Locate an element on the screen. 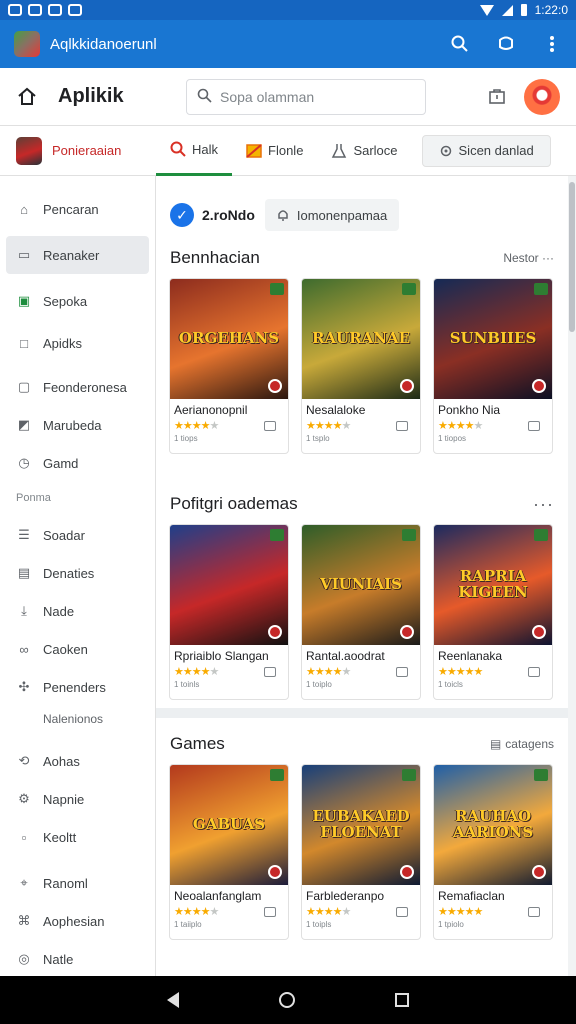 This screenshot has height=1024, width=576. tab-label: Sicen danlad is located at coordinates (496, 150).